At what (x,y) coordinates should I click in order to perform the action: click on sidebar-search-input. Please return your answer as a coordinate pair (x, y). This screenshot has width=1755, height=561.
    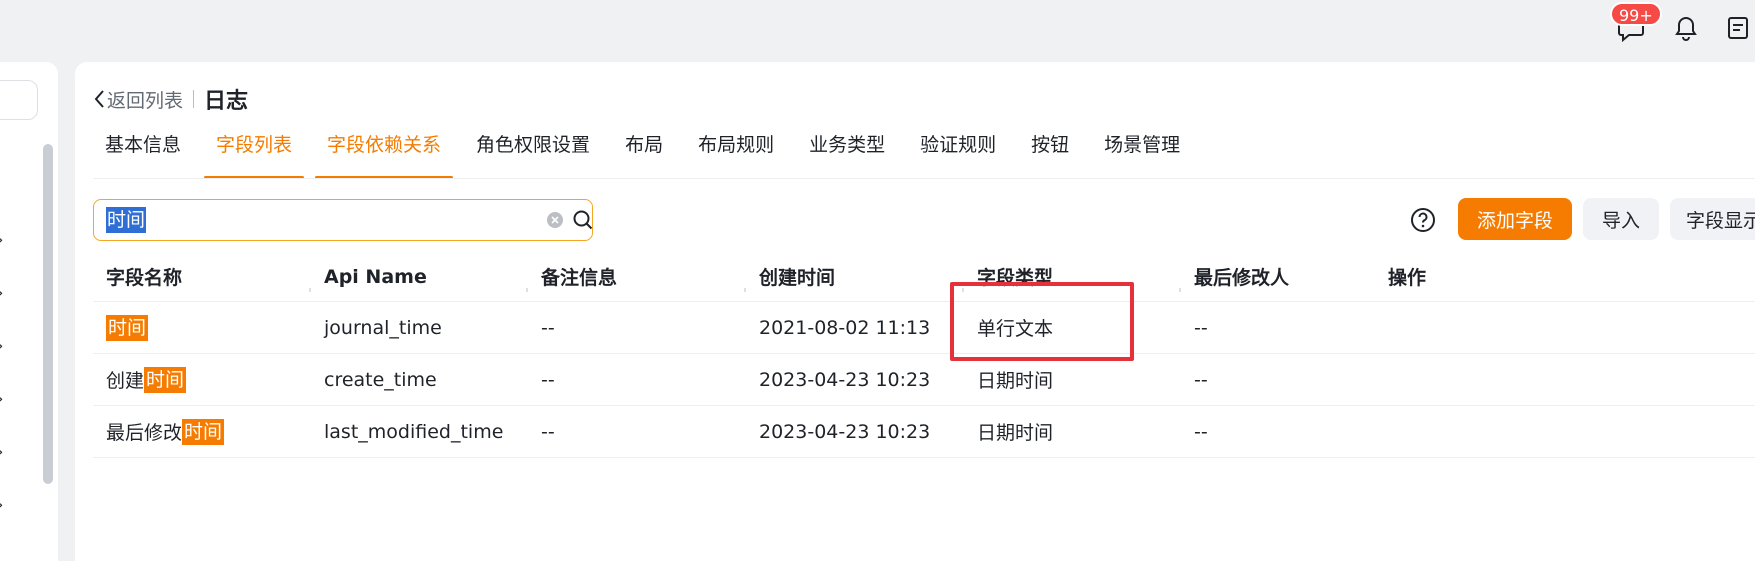
    Looking at the image, I should click on (19, 100).